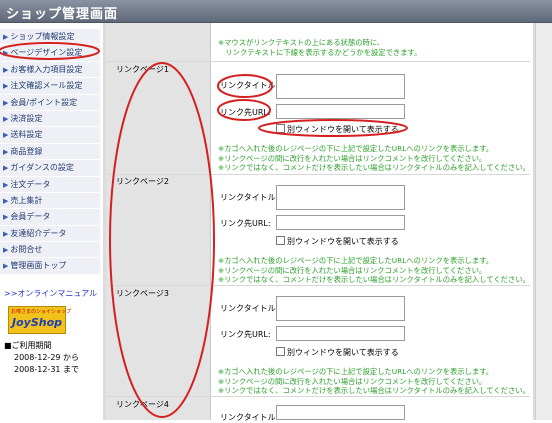  What do you see at coordinates (71, 357) in the screenshot?
I see `period-start-suffix: から` at bounding box center [71, 357].